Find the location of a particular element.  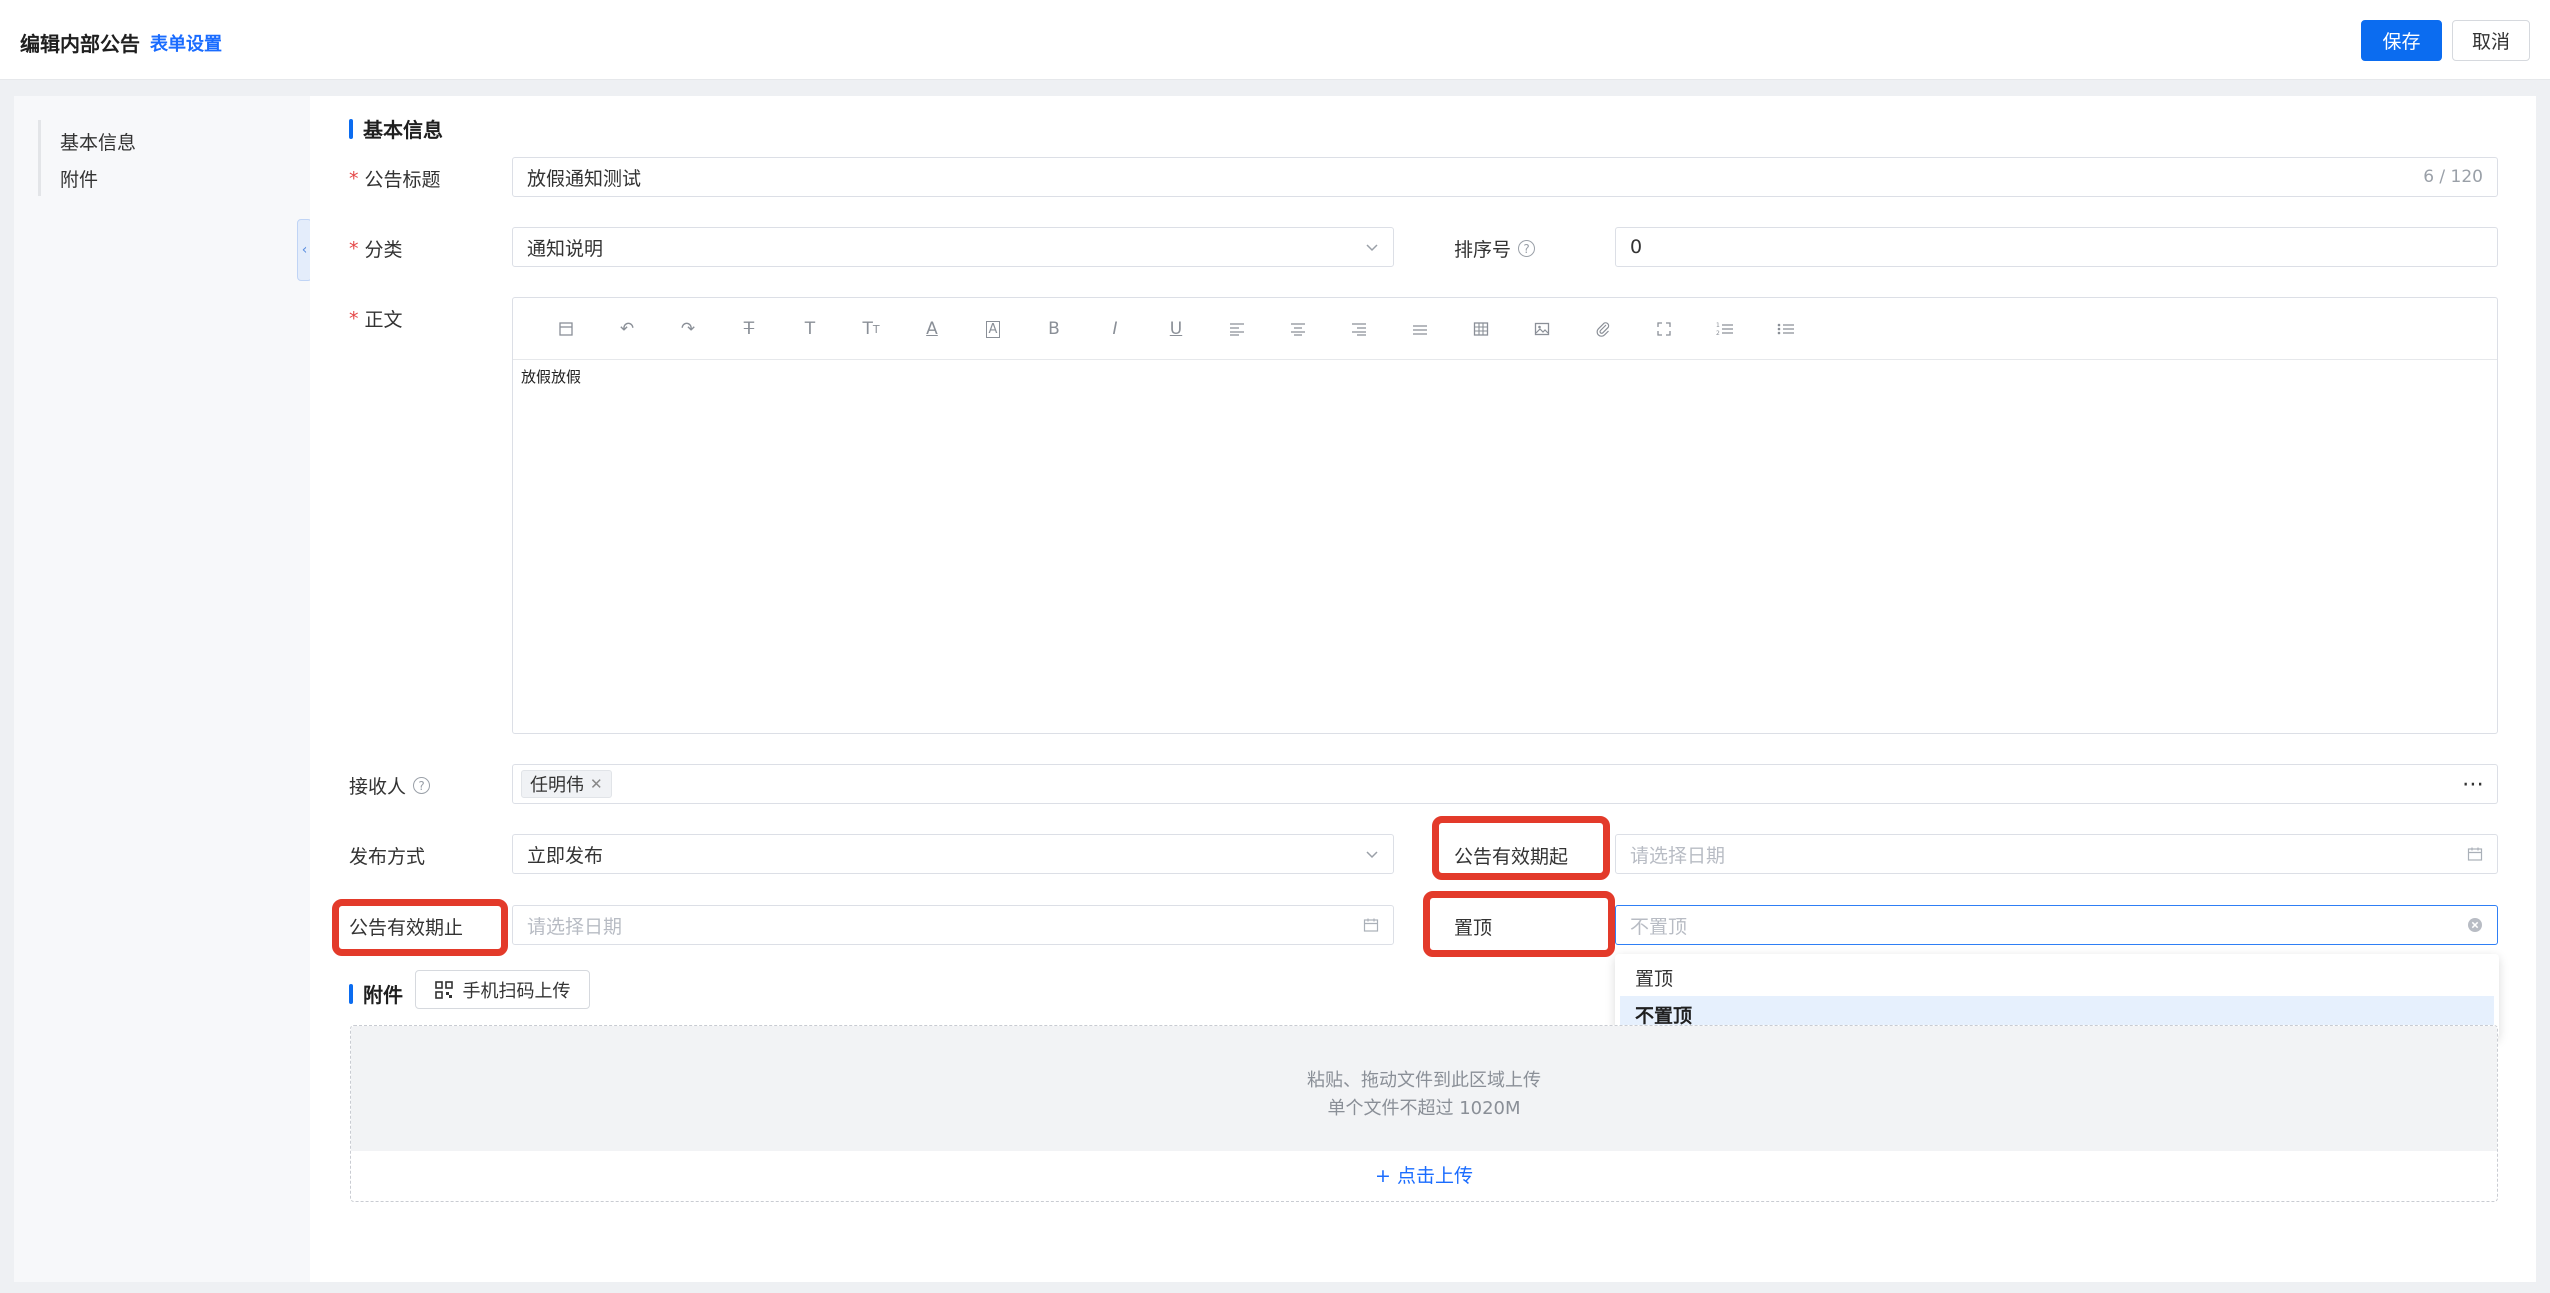

body-label-text: 正文 is located at coordinates (383, 320).